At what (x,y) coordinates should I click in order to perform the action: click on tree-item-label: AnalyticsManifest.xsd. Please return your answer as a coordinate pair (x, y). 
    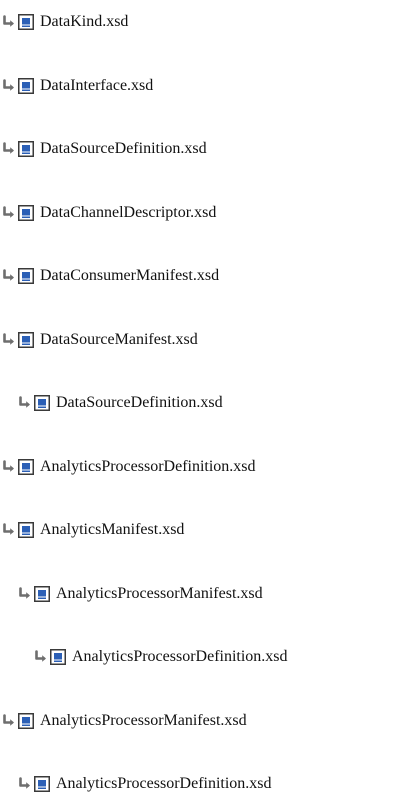
    Looking at the image, I should click on (112, 529).